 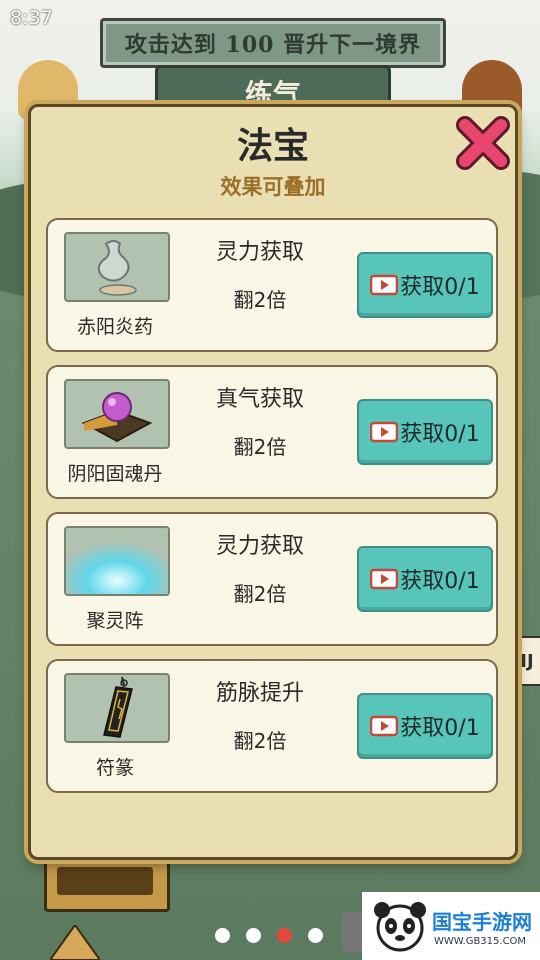 I want to click on side-tab-label: IJ, so click(x=527, y=661).